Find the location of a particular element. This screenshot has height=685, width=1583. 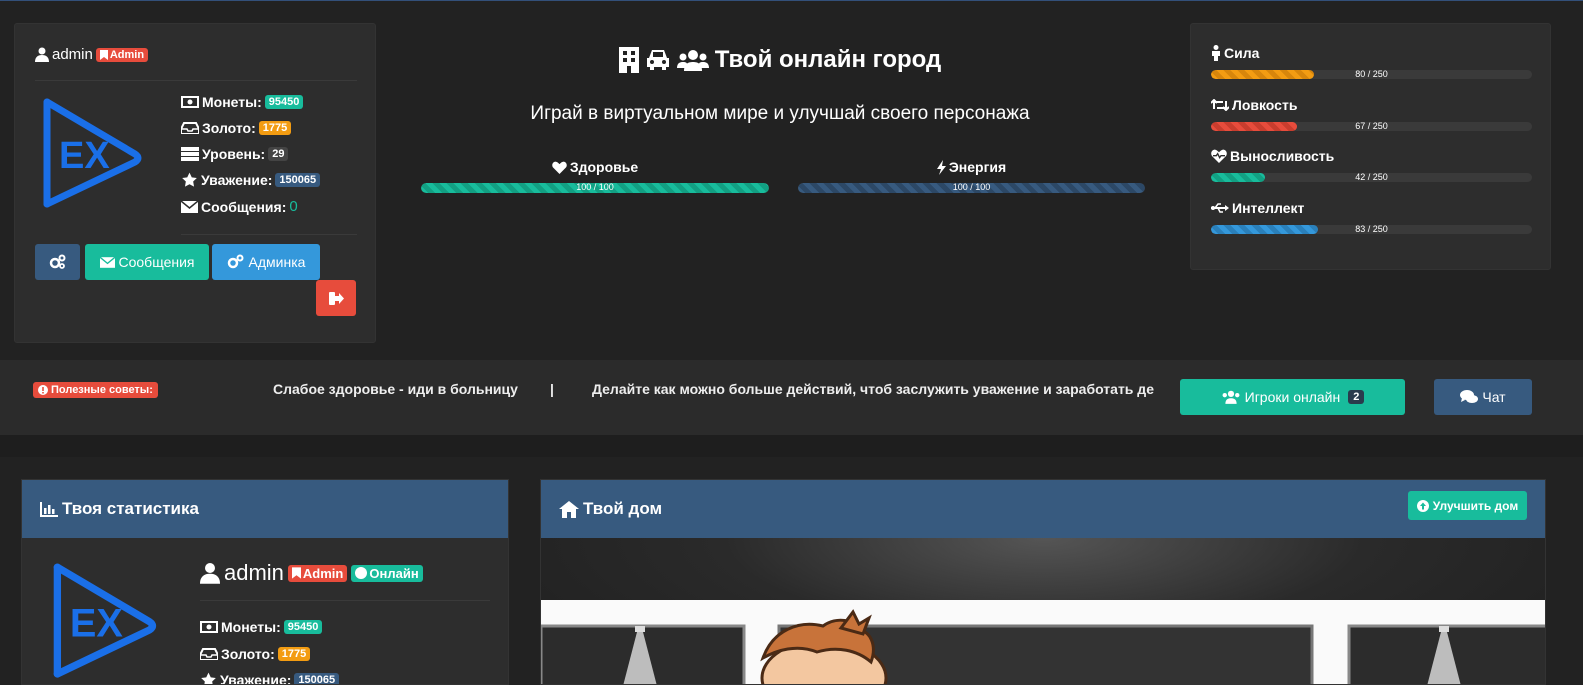

health-label: Здоровье is located at coordinates (595, 168).